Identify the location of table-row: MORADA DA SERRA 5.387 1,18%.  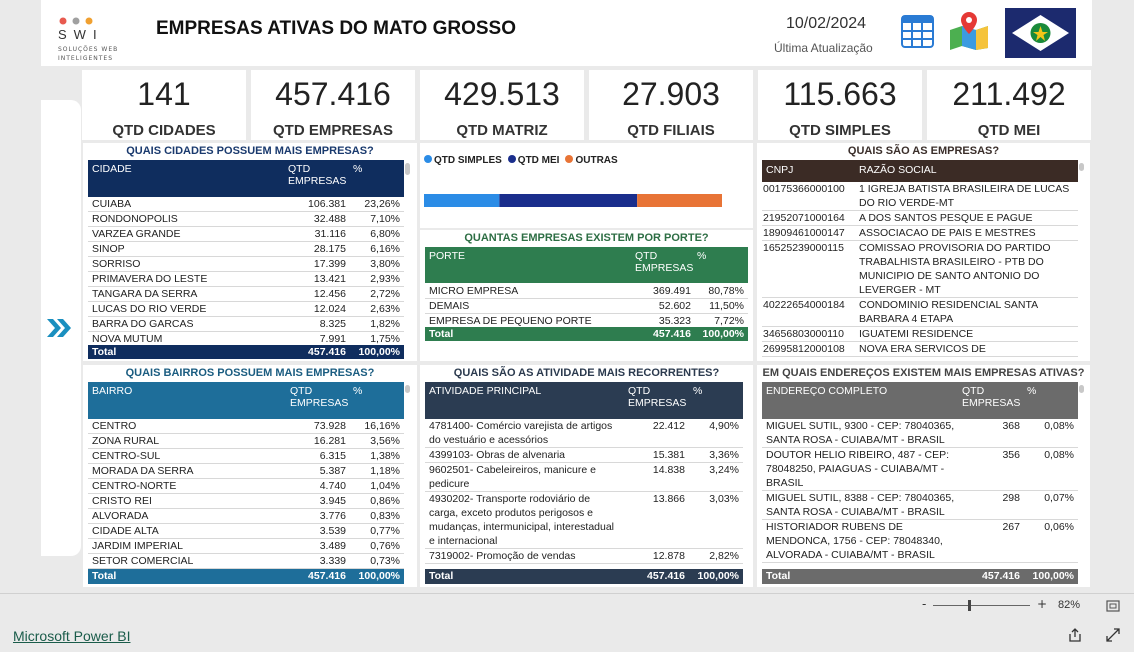
(246, 471).